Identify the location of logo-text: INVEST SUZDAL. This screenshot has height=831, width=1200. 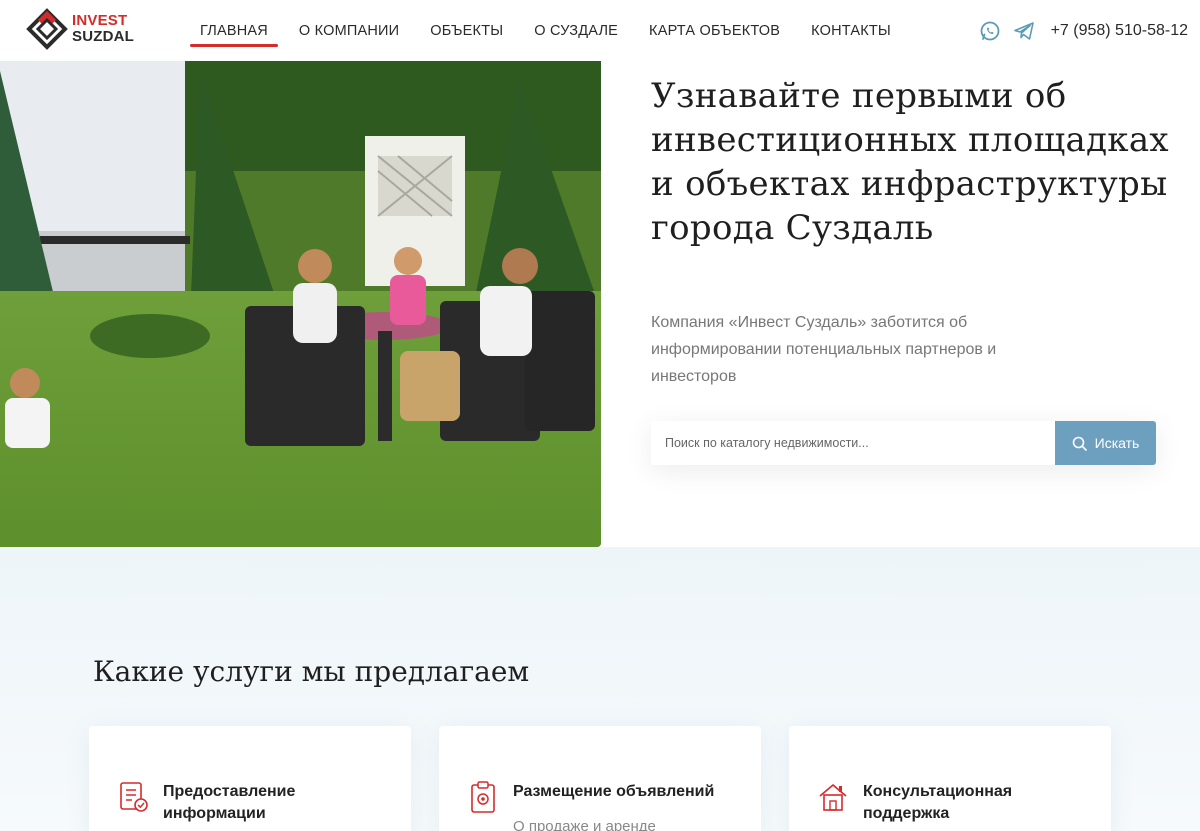
(103, 29).